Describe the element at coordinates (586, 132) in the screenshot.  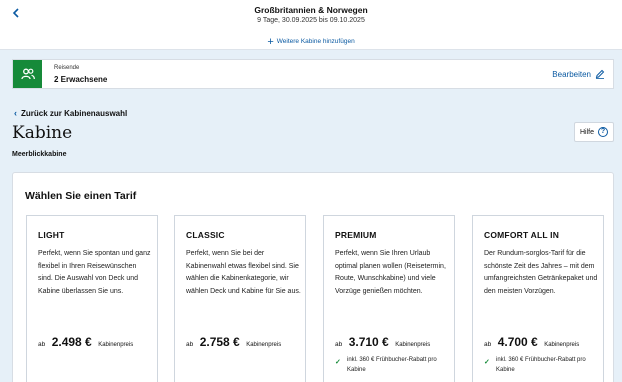
I see `help-label: Hilfe` at that location.